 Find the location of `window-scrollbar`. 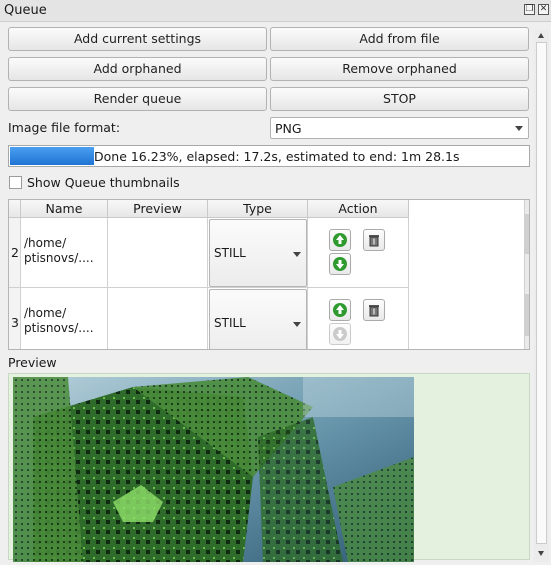

window-scrollbar is located at coordinates (541, 296).